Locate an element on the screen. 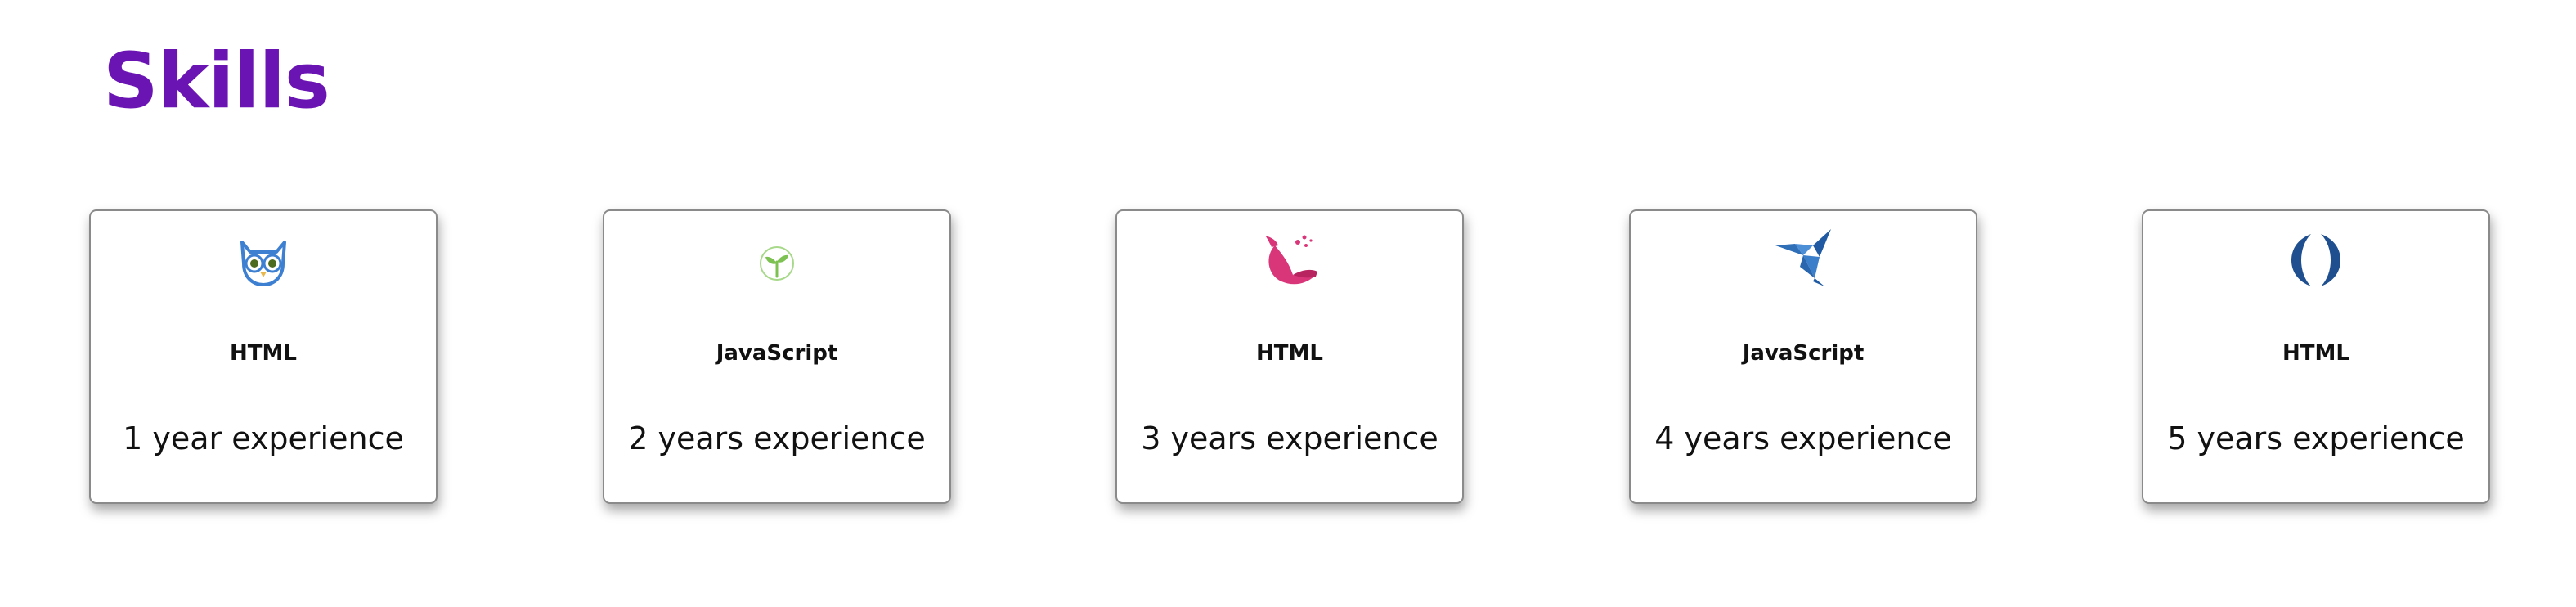  experience-text: 4 years experience is located at coordinates (1803, 438).